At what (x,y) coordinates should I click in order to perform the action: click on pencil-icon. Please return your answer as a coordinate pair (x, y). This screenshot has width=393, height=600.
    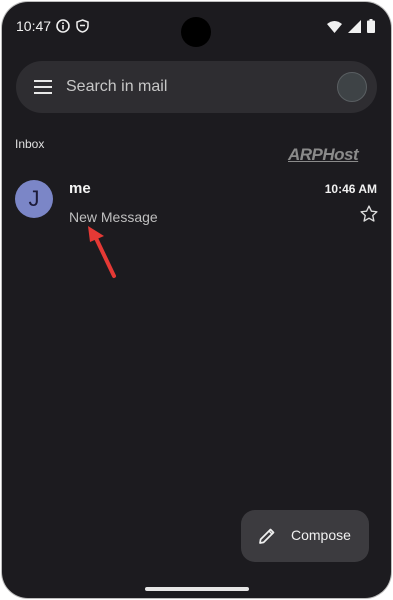
    Looking at the image, I should click on (267, 536).